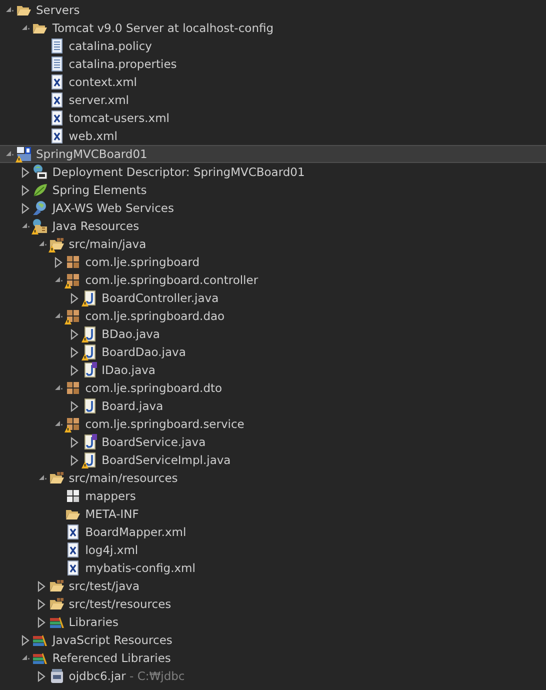 The height and width of the screenshot is (690, 546). I want to click on tree-item: BoardServiceImpl.java, so click(273, 460).